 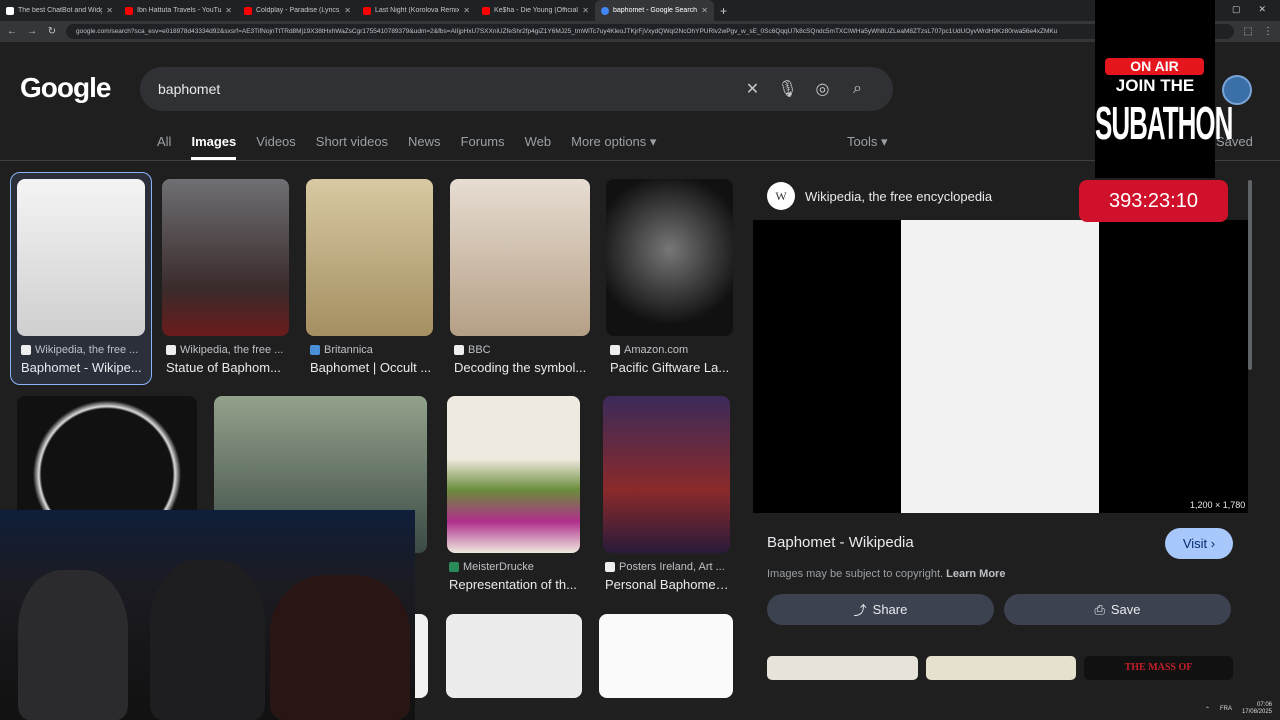 What do you see at coordinates (424, 147) in the screenshot?
I see `tab-news: News` at bounding box center [424, 147].